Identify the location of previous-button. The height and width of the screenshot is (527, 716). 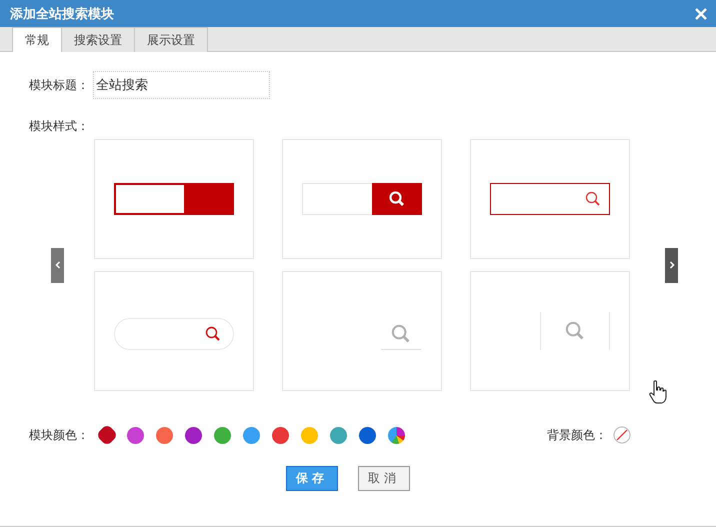
(57, 265).